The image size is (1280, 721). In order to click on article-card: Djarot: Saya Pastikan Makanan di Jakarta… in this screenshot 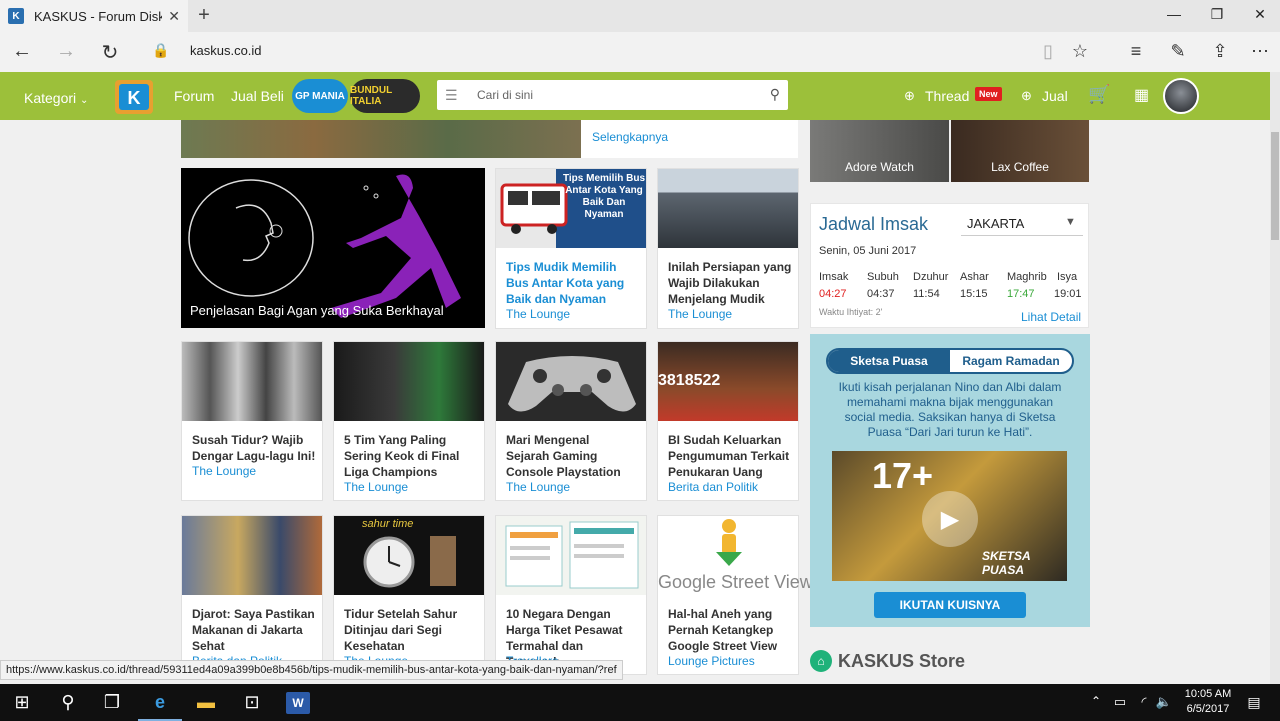, I will do `click(252, 595)`.